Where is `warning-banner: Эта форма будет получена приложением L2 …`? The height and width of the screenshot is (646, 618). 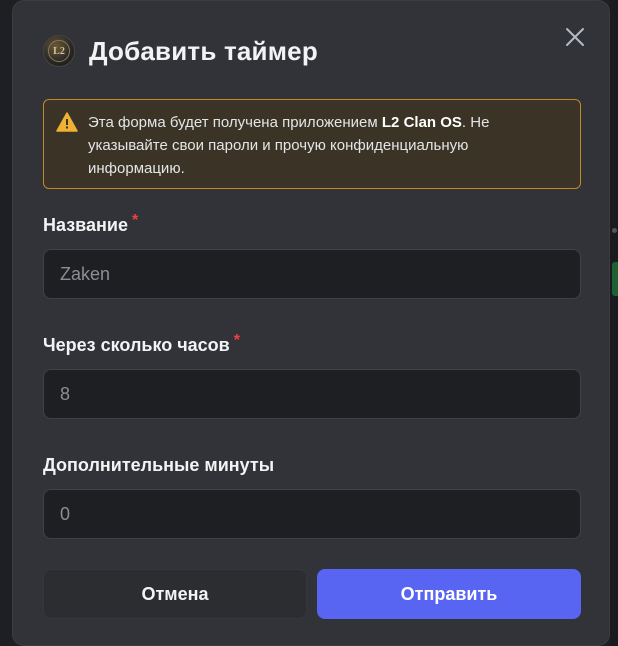 warning-banner: Эта форма будет получена приложением L2 … is located at coordinates (312, 144).